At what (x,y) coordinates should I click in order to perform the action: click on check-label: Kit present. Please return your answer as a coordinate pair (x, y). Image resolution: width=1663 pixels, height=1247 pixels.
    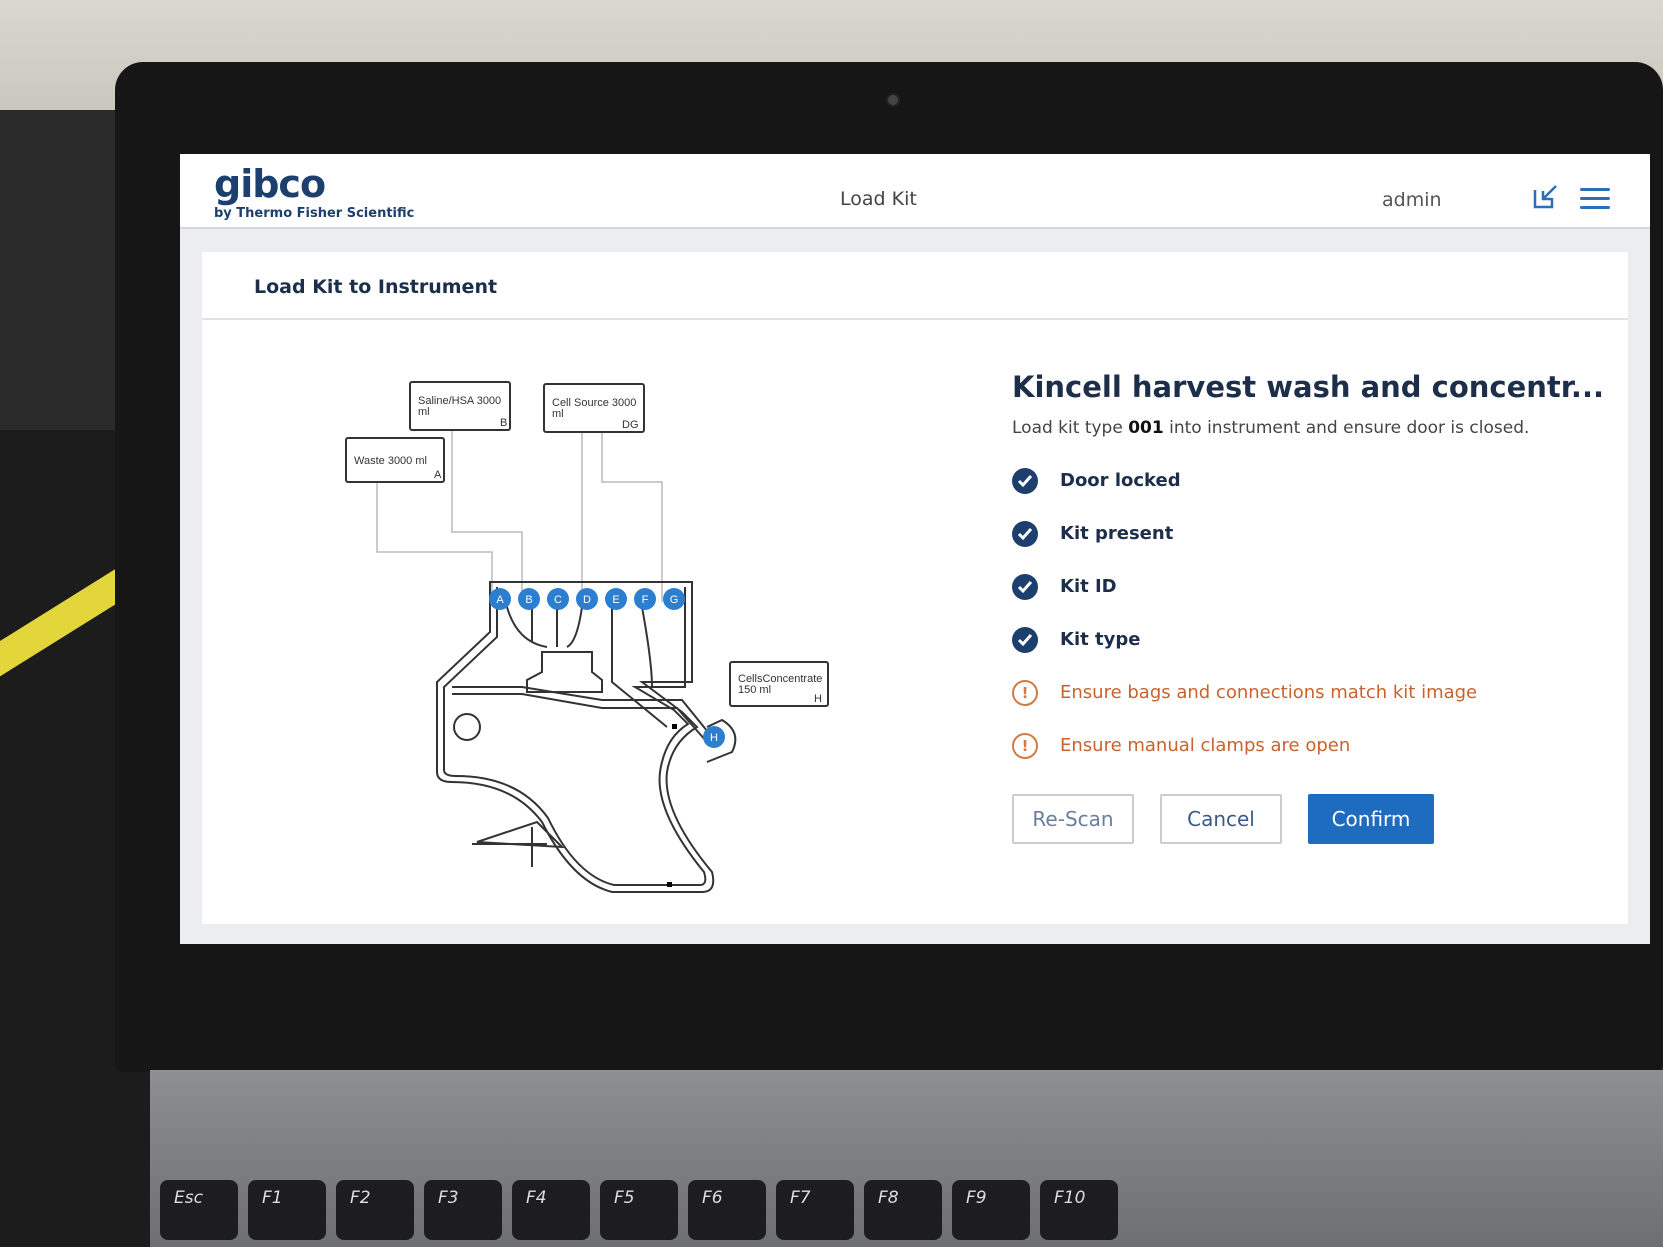
    Looking at the image, I should click on (1117, 533).